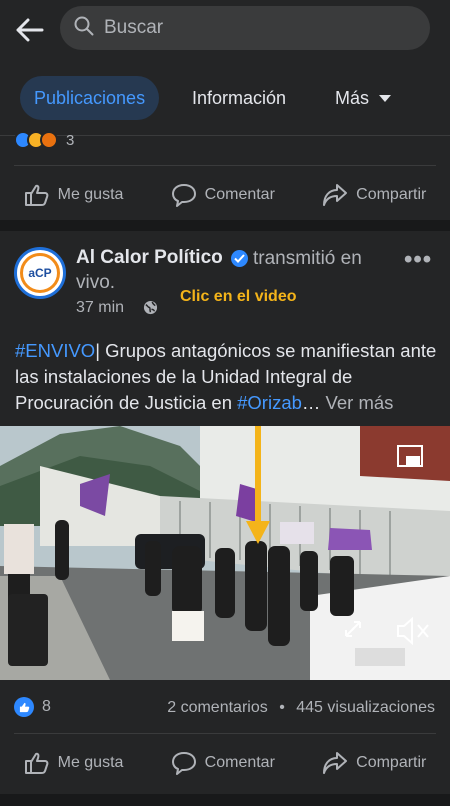 The width and height of the screenshot is (450, 806). I want to click on hashtag-envivo: #ENVIVO, so click(55, 350).